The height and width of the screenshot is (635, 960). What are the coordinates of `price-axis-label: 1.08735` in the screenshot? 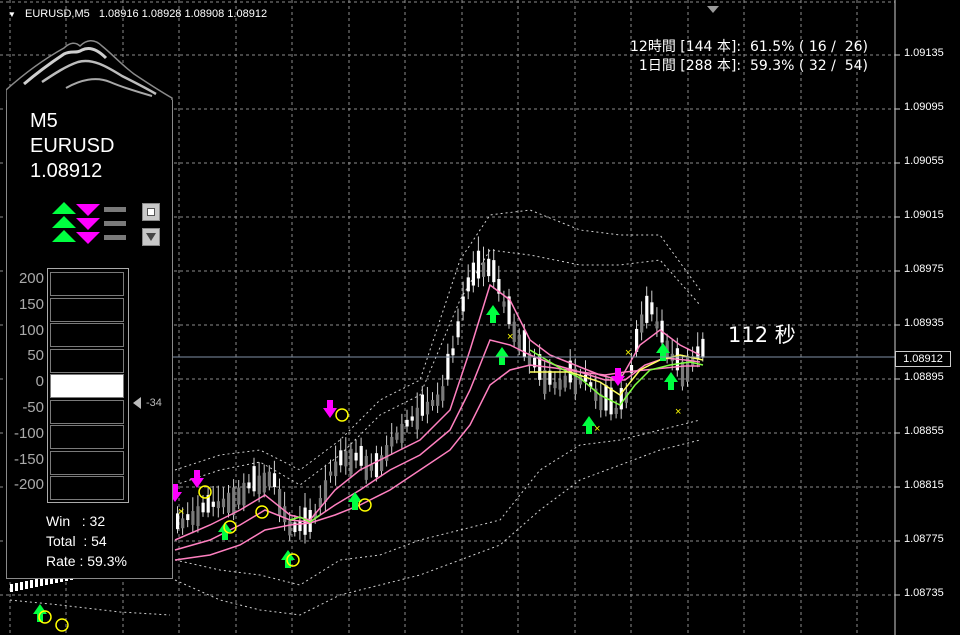 It's located at (924, 593).